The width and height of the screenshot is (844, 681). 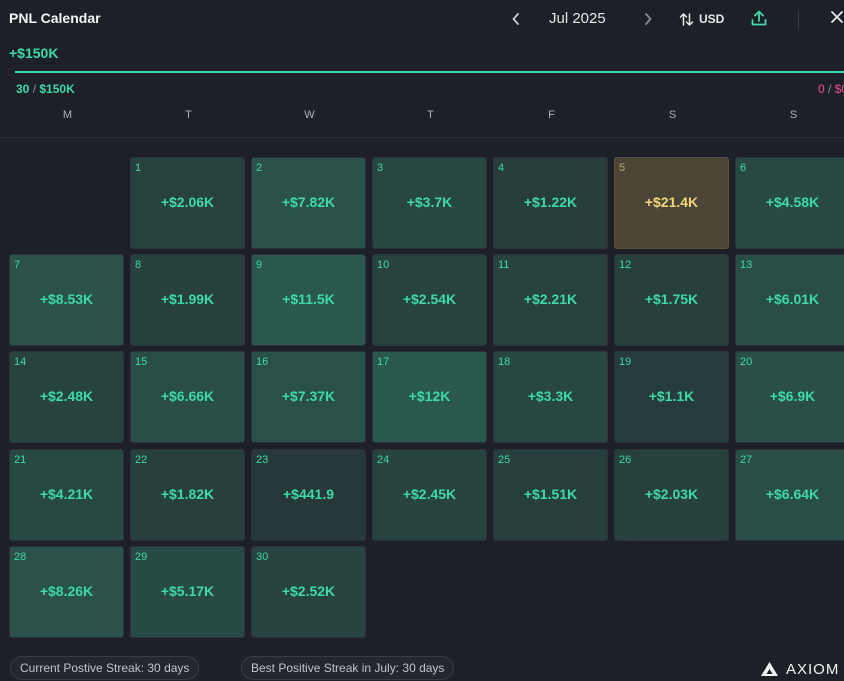 What do you see at coordinates (383, 460) in the screenshot?
I see `day-number: 24` at bounding box center [383, 460].